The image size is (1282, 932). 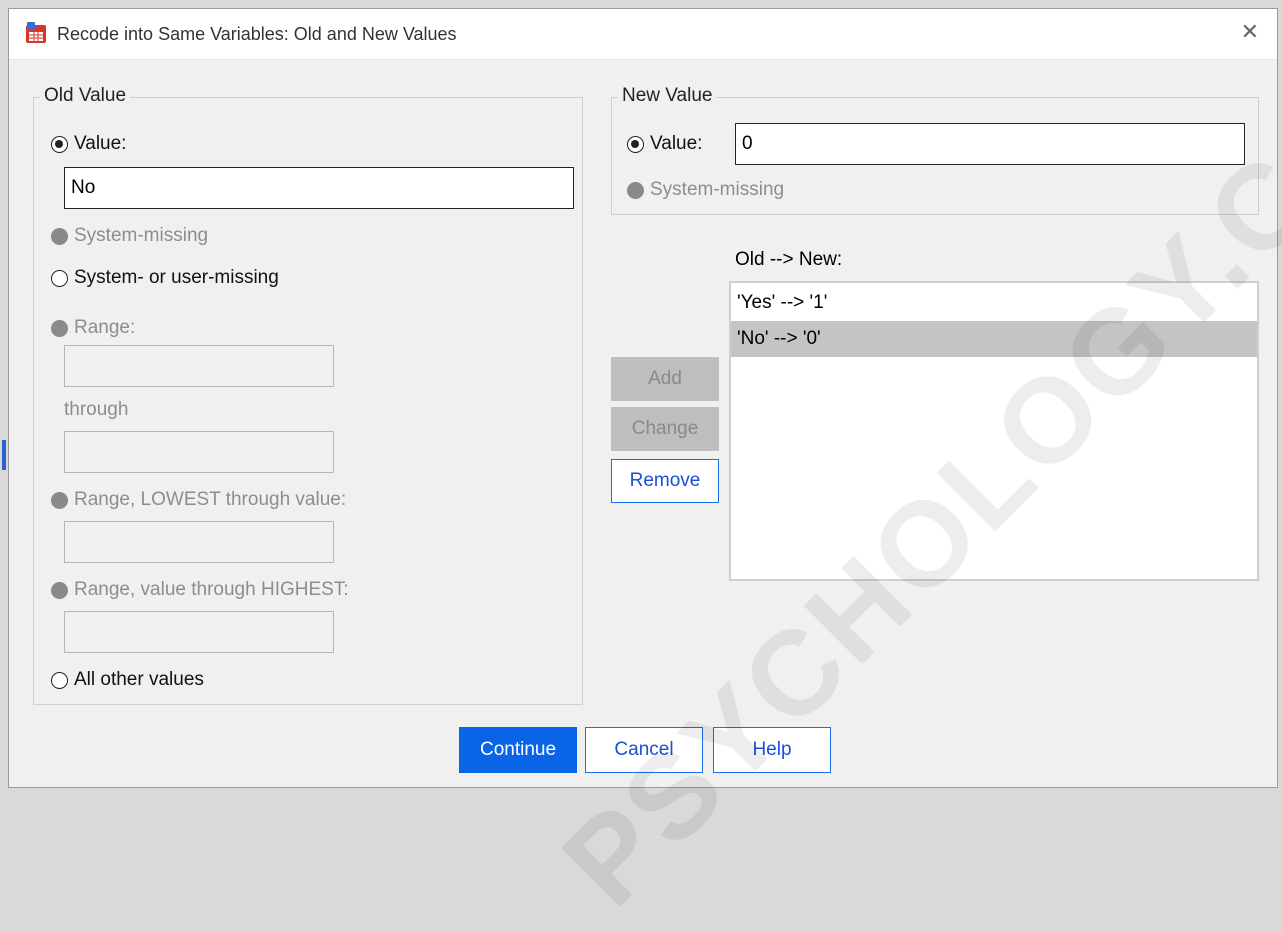 What do you see at coordinates (994, 303) in the screenshot?
I see `list-item: 'Yes' --> '1'` at bounding box center [994, 303].